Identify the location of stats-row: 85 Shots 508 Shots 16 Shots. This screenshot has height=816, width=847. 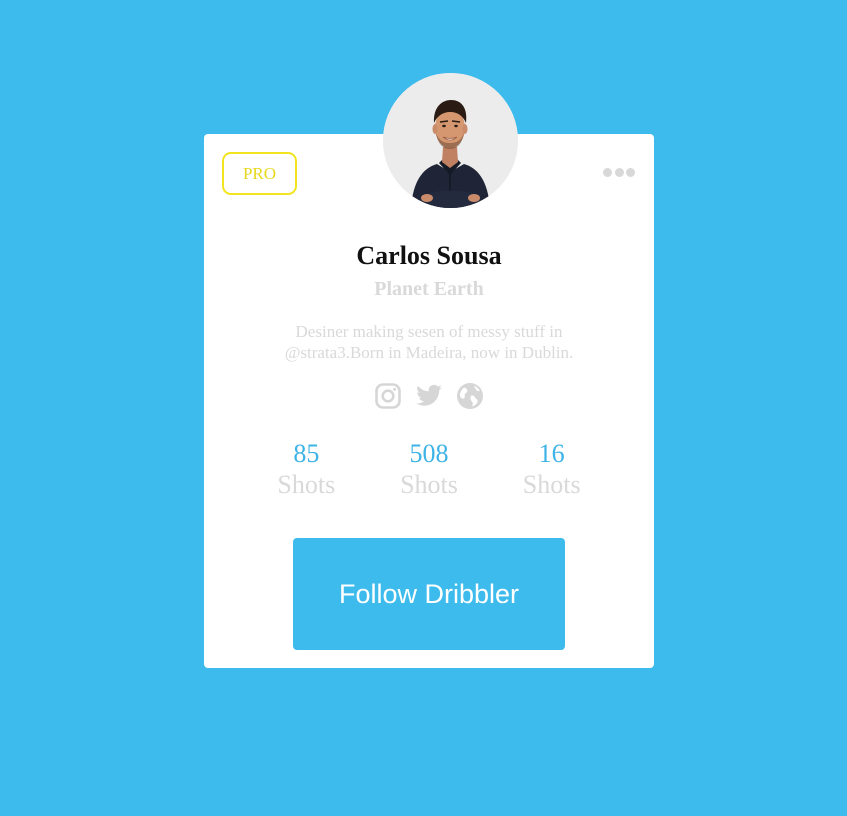
(429, 470).